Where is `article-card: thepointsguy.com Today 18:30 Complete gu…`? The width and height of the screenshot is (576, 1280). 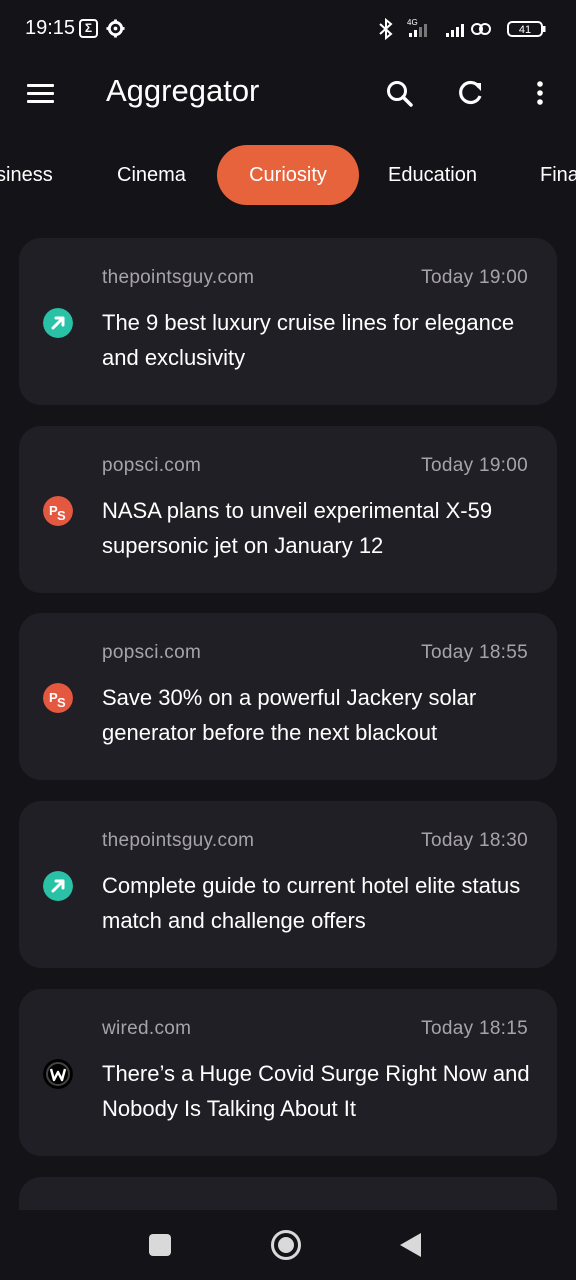
article-card: thepointsguy.com Today 18:30 Complete gu… is located at coordinates (288, 884).